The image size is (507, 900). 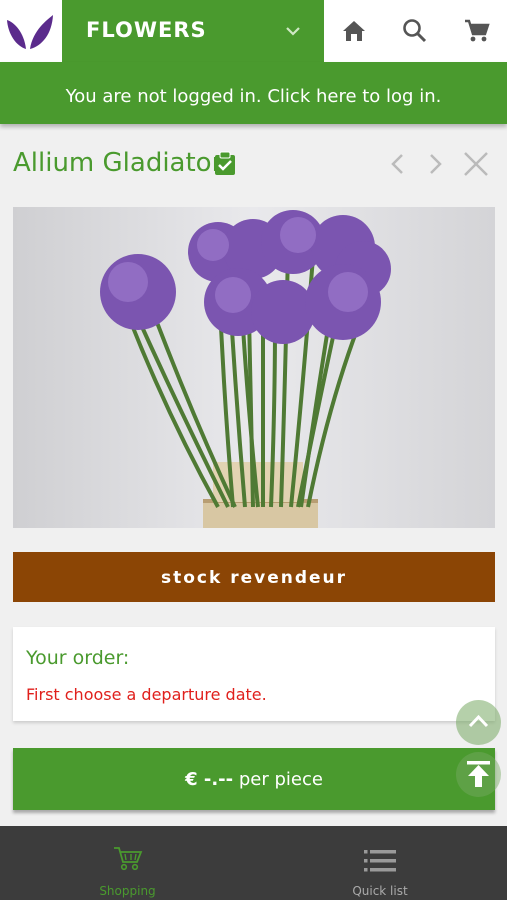 What do you see at coordinates (78, 658) in the screenshot?
I see `order-heading: Your order:` at bounding box center [78, 658].